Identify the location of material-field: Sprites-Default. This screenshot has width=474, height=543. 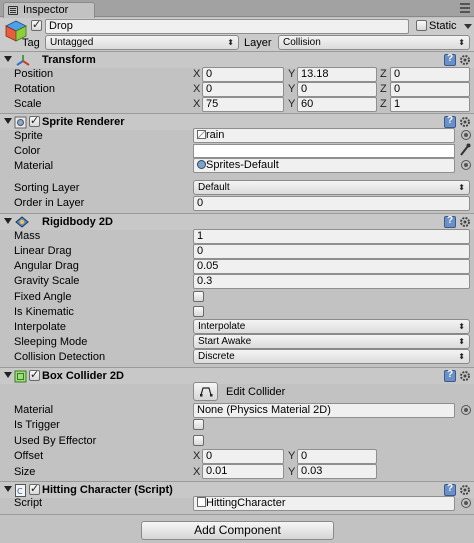
(324, 165).